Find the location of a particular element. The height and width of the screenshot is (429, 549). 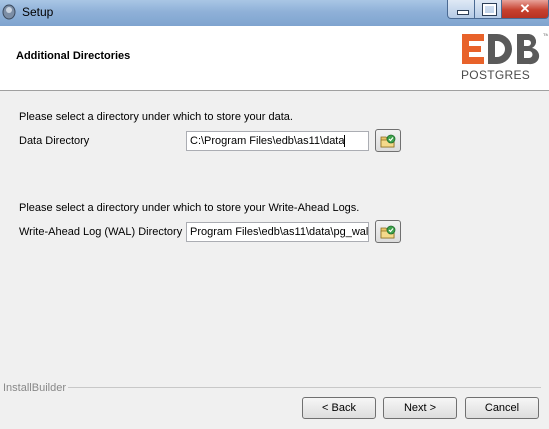

minimize-icon is located at coordinates (463, 12).